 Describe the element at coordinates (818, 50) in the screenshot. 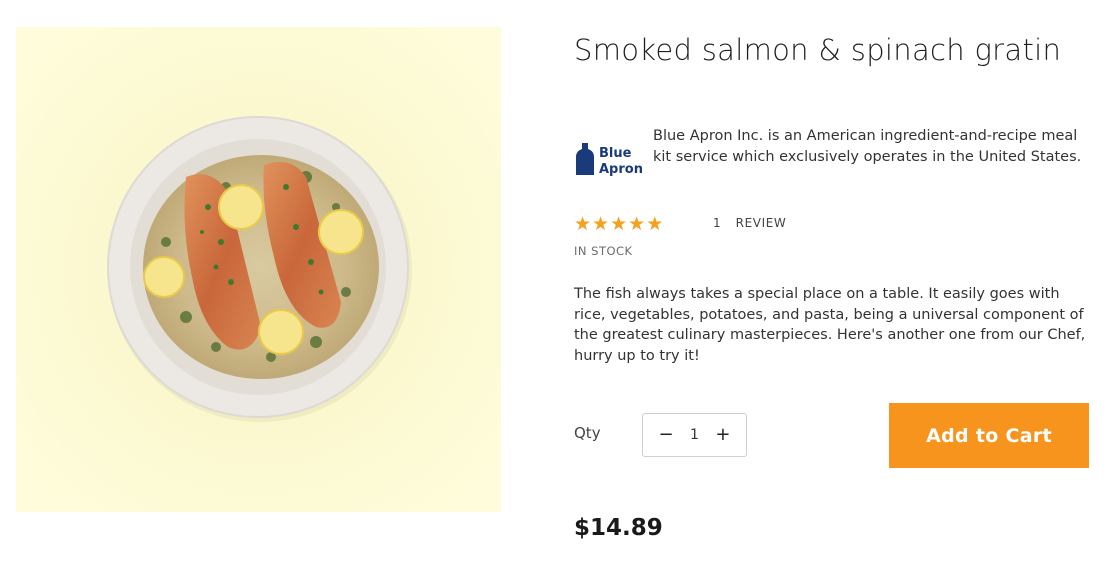

I see `product-title: Smoked salmon & spinach gratin` at that location.